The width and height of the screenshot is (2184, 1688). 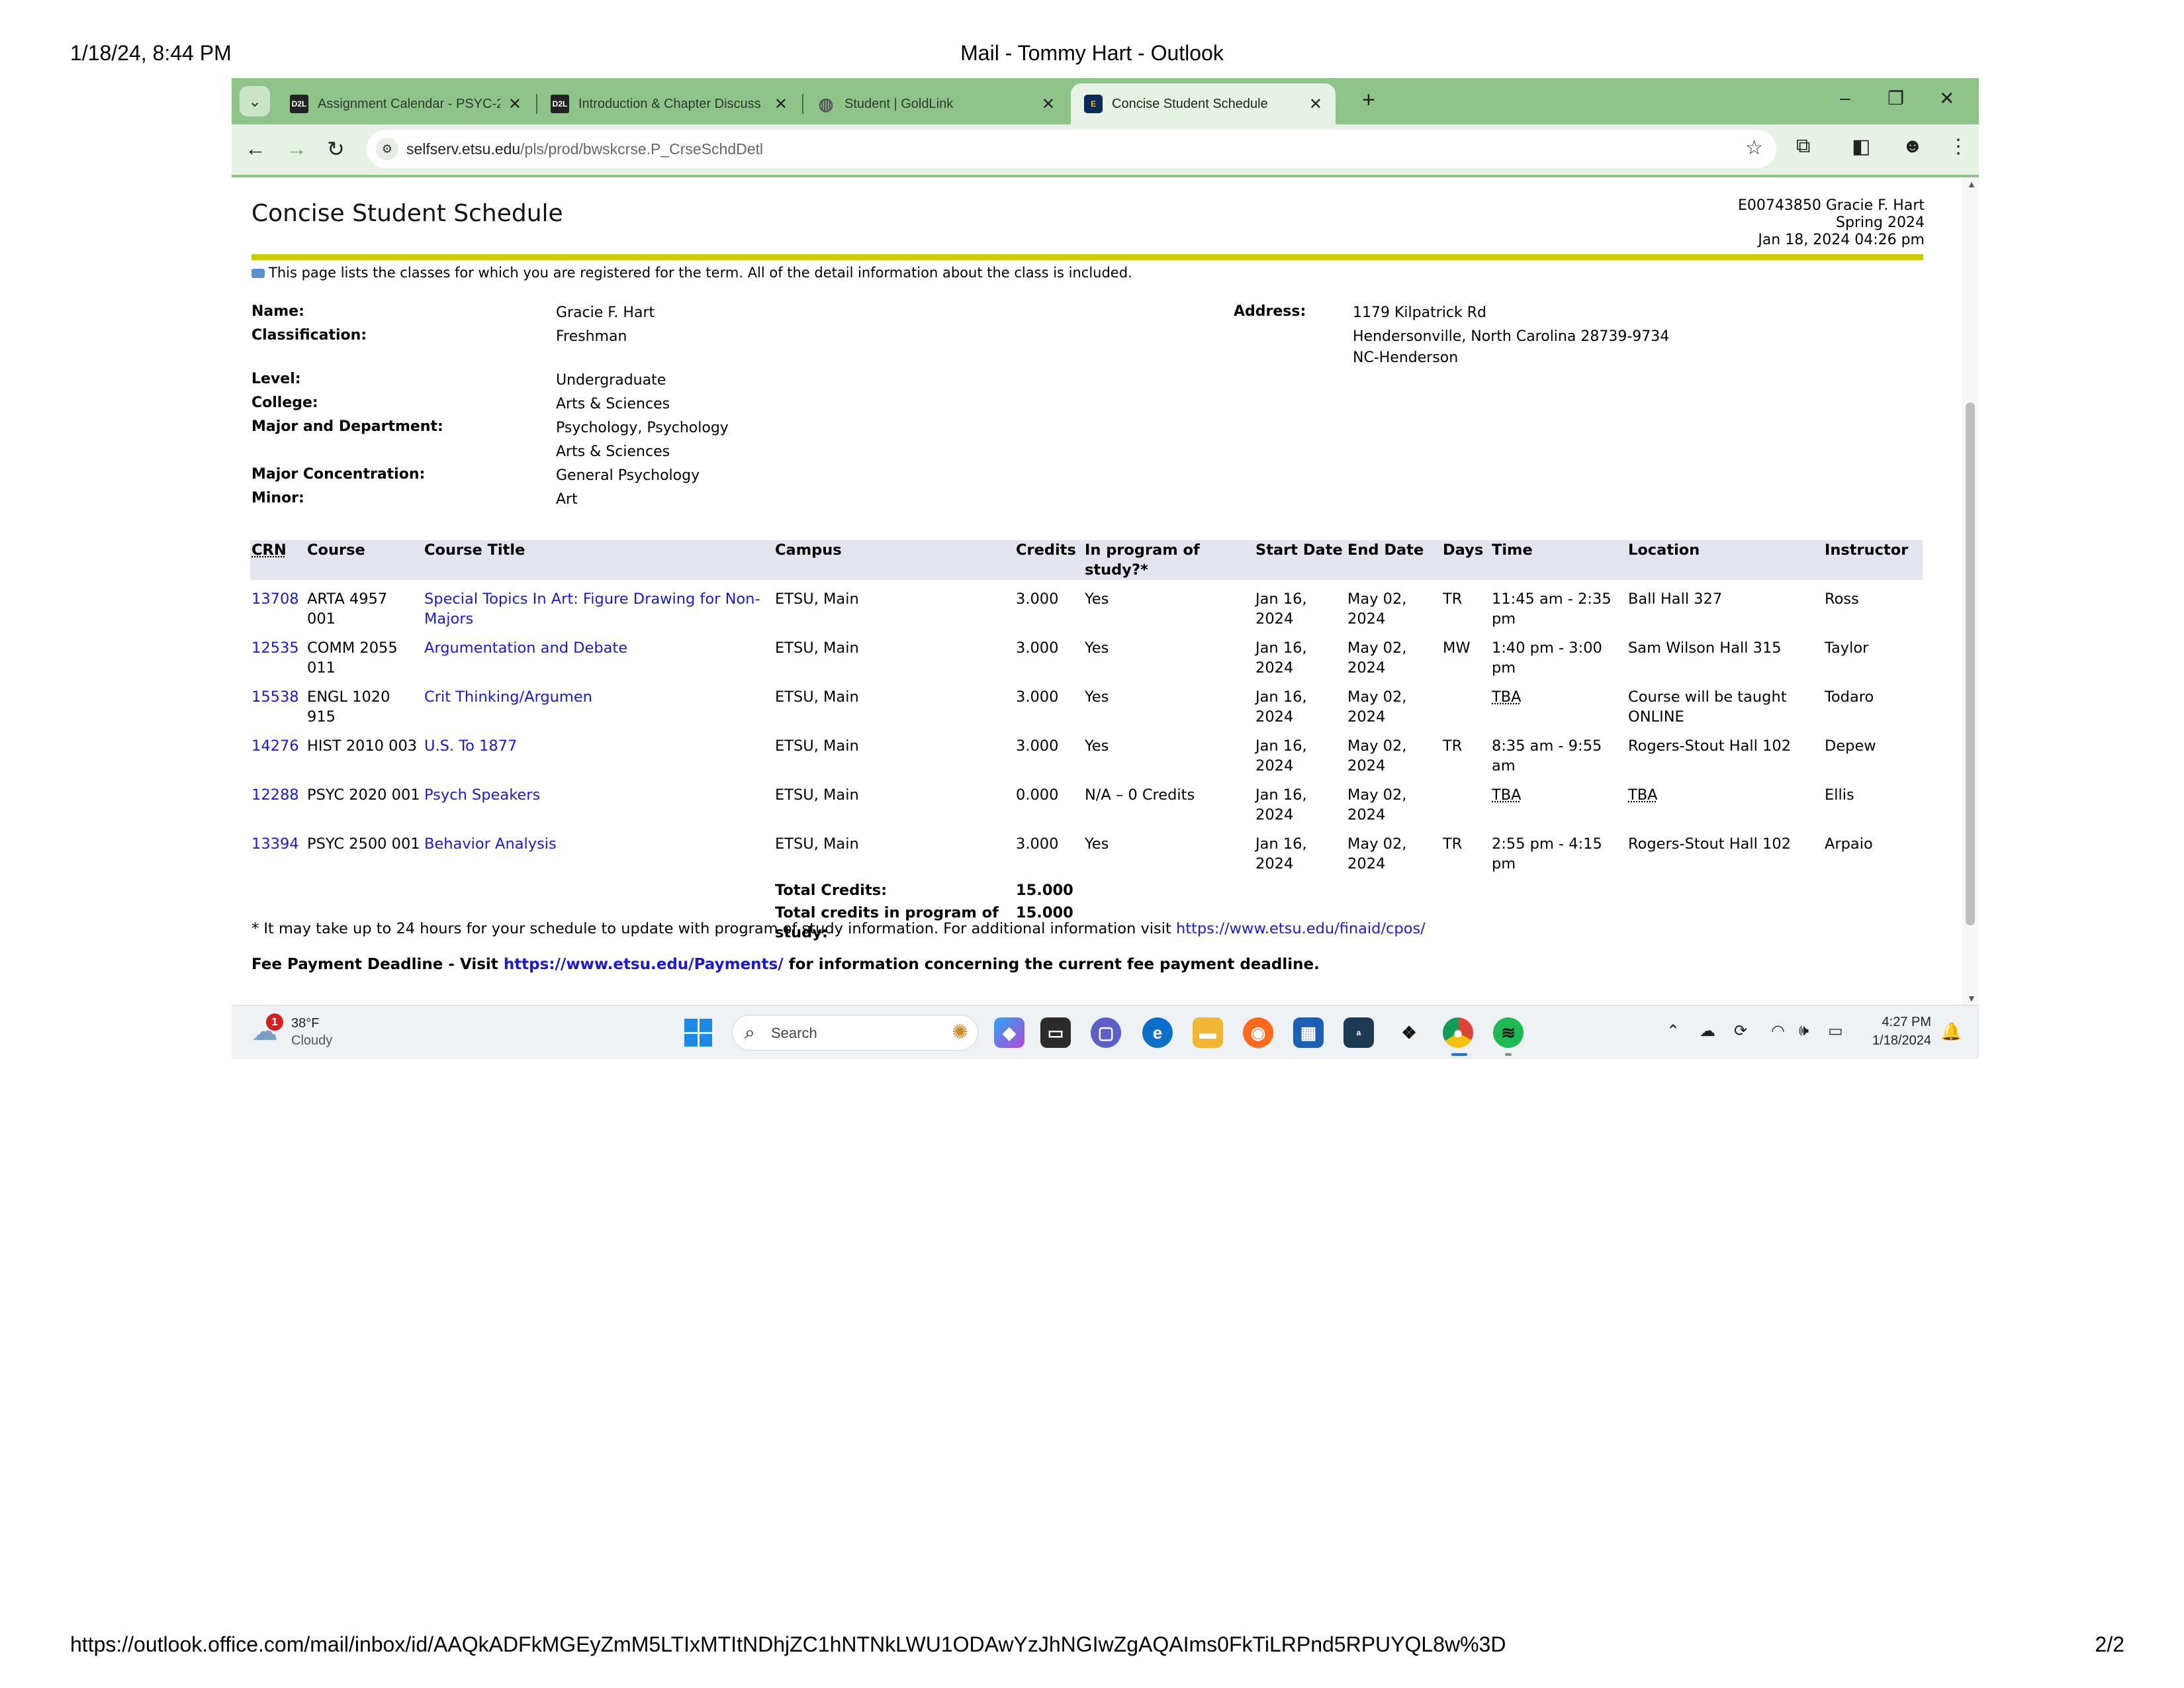 I want to click on notification-bell-icon: 🔔, so click(x=1951, y=1031).